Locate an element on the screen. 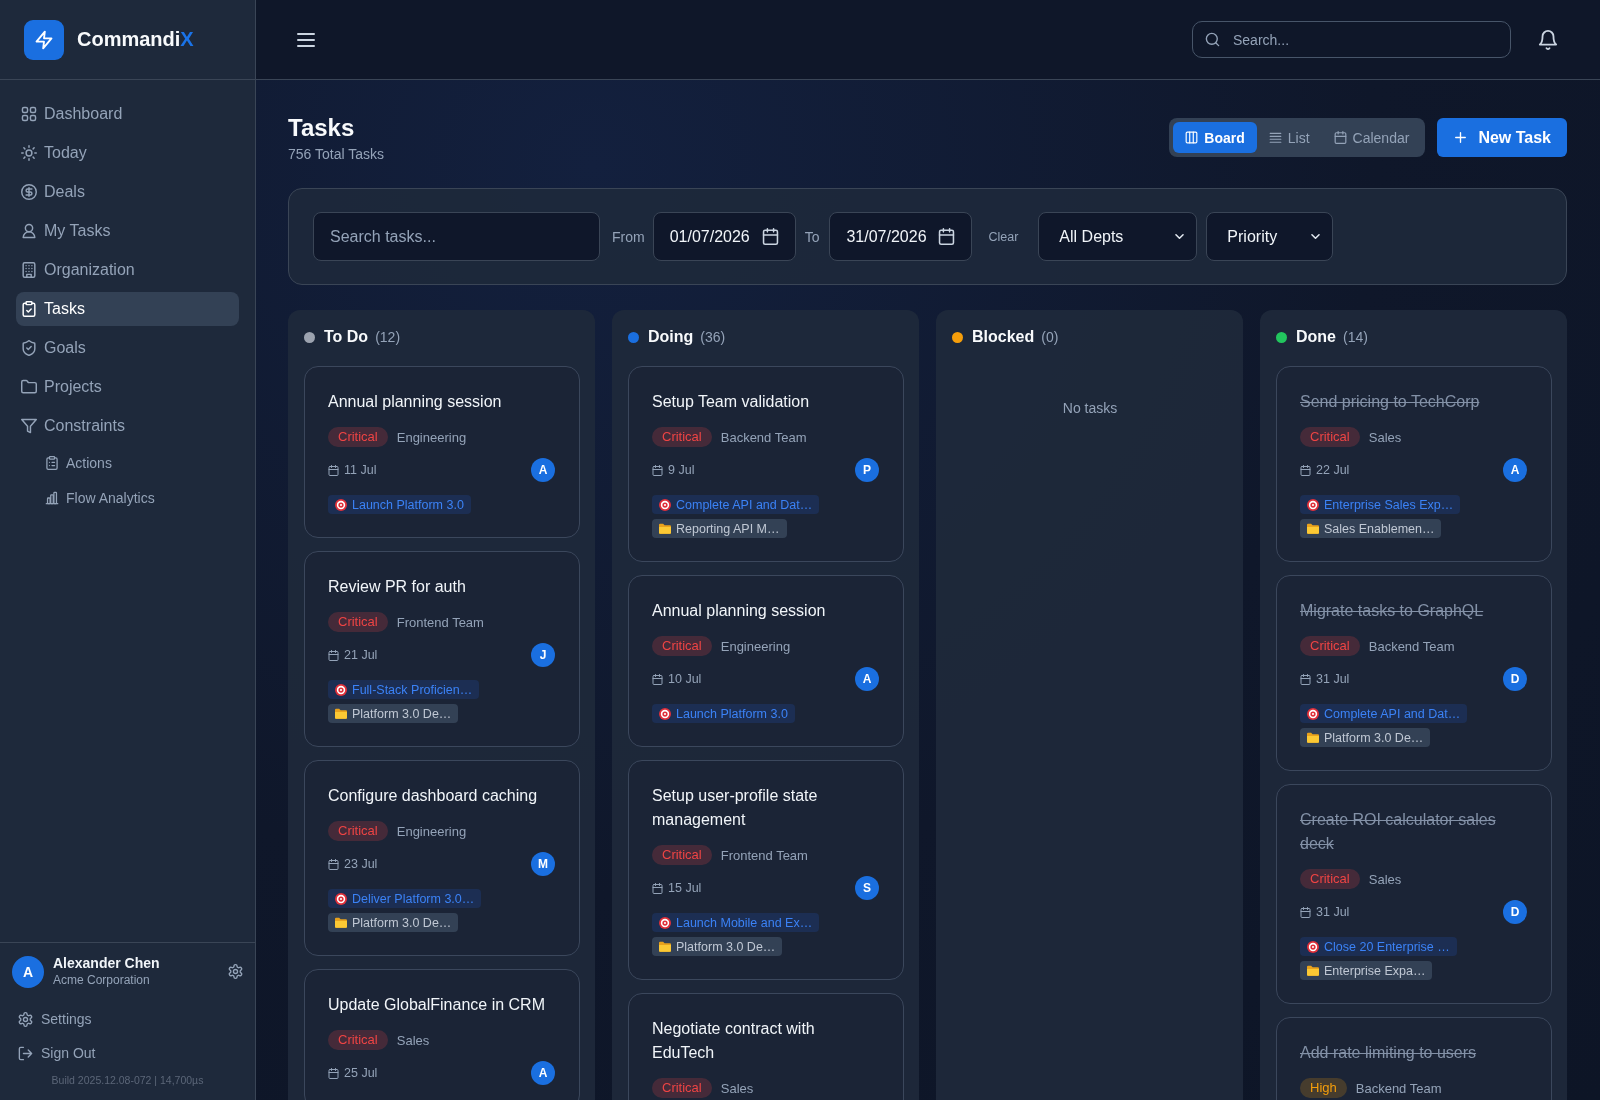  view-tab: Calendar is located at coordinates (1371, 137).